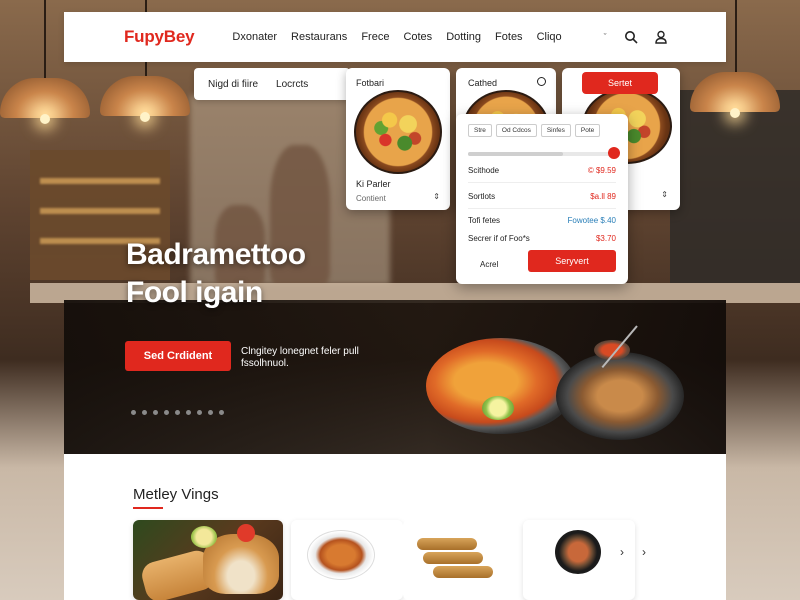 The width and height of the screenshot is (800, 600). What do you see at coordinates (319, 37) in the screenshot?
I see `nav-link: Restaurans` at bounding box center [319, 37].